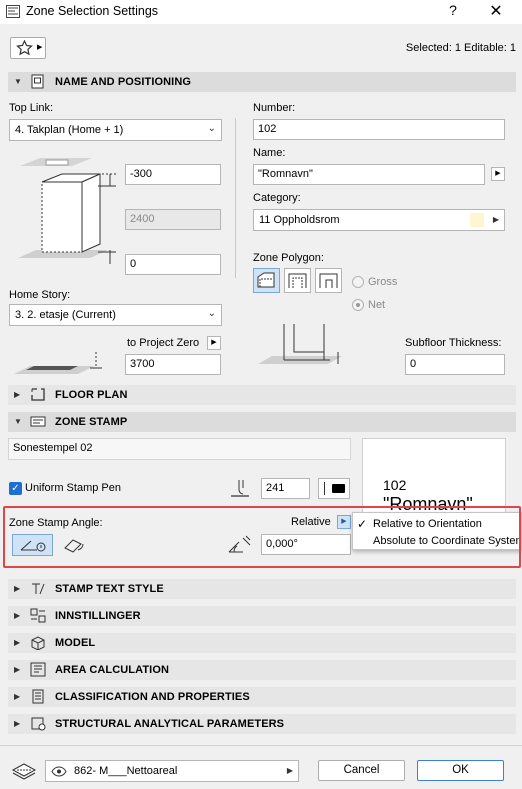 The height and width of the screenshot is (789, 522). Describe the element at coordinates (262, 670) in the screenshot. I see `section-area-calculation: ▶ AREA CALCULATION` at that location.